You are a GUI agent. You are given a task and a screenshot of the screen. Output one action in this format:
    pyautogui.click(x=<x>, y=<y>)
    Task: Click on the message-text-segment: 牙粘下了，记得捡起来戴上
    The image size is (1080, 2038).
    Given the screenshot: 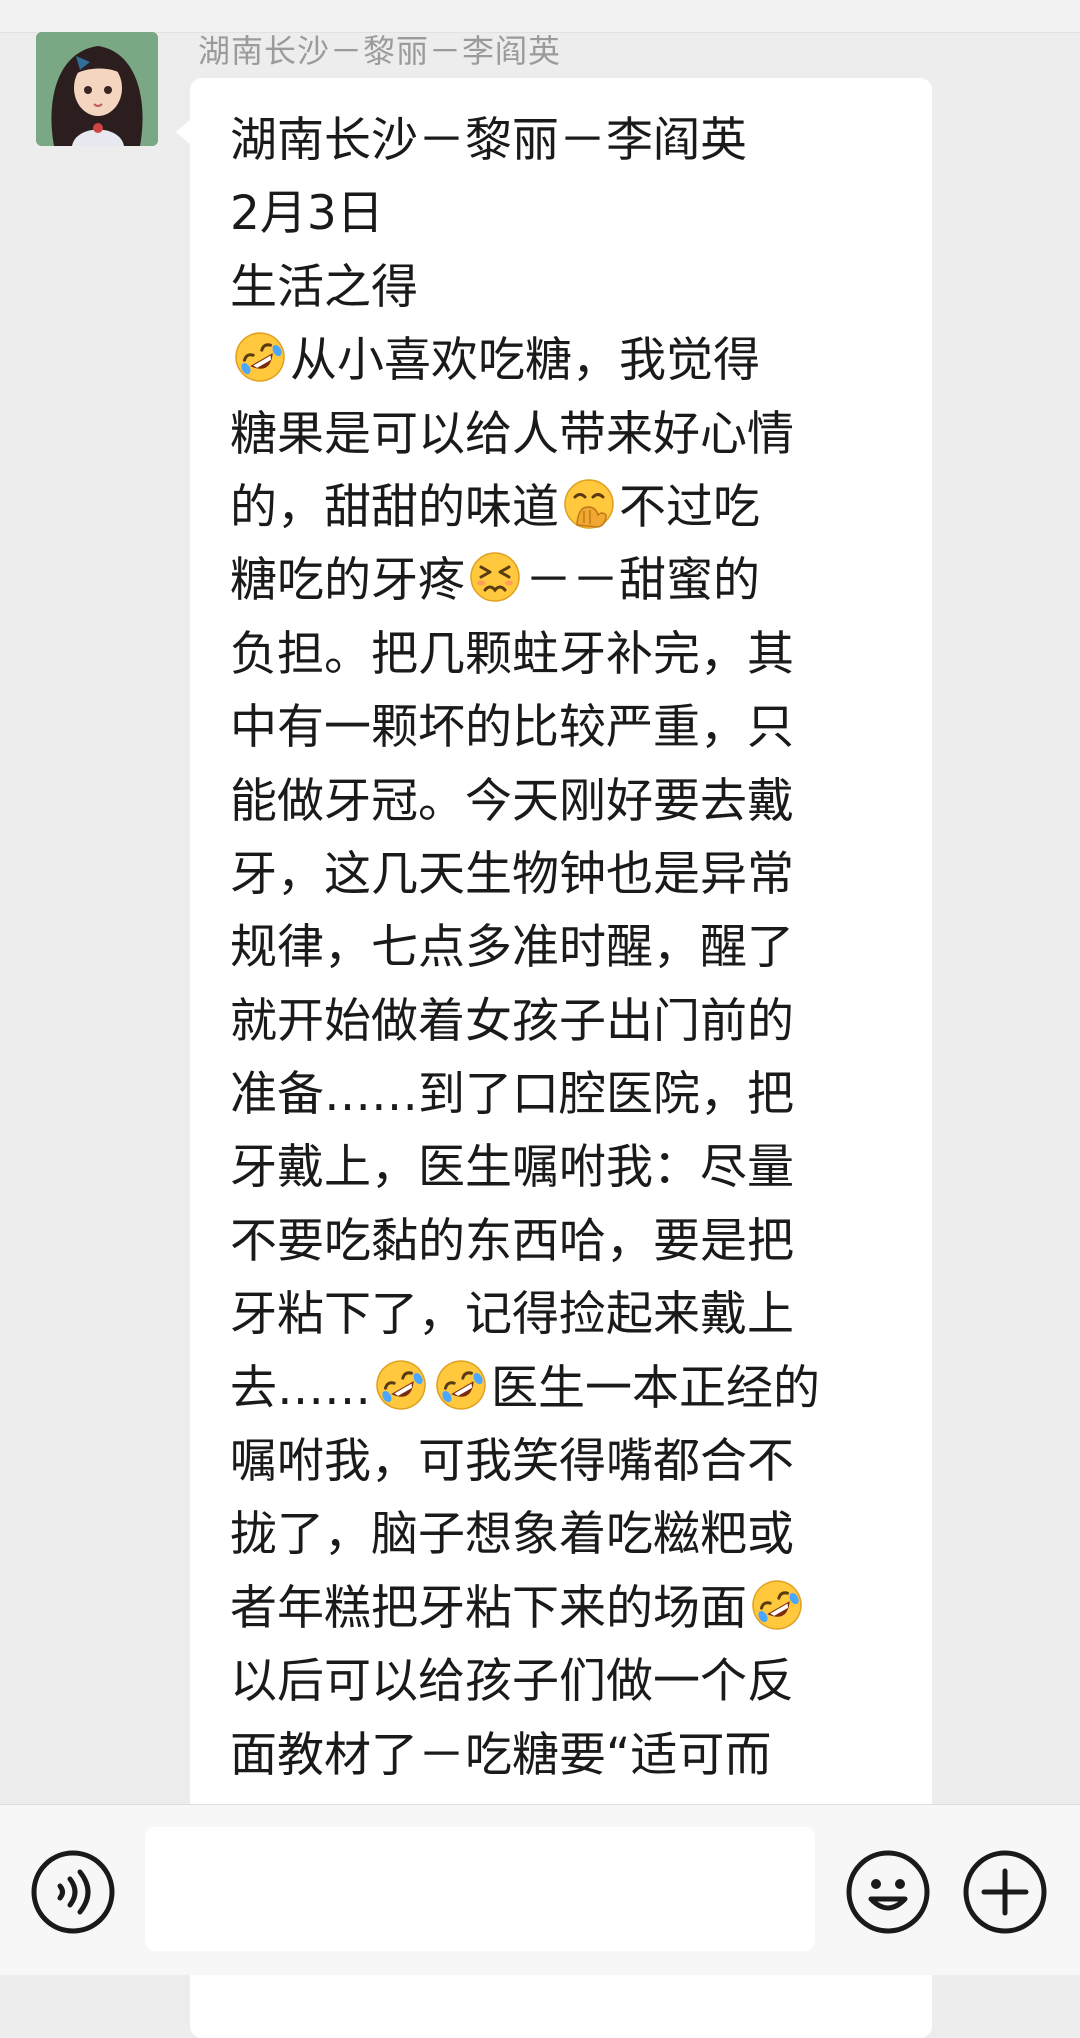 What is the action you would take?
    pyautogui.click(x=512, y=1315)
    